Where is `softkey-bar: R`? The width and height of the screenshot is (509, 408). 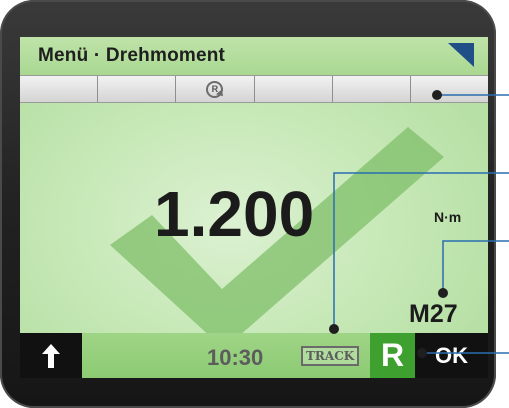
softkey-bar: R is located at coordinates (254, 89).